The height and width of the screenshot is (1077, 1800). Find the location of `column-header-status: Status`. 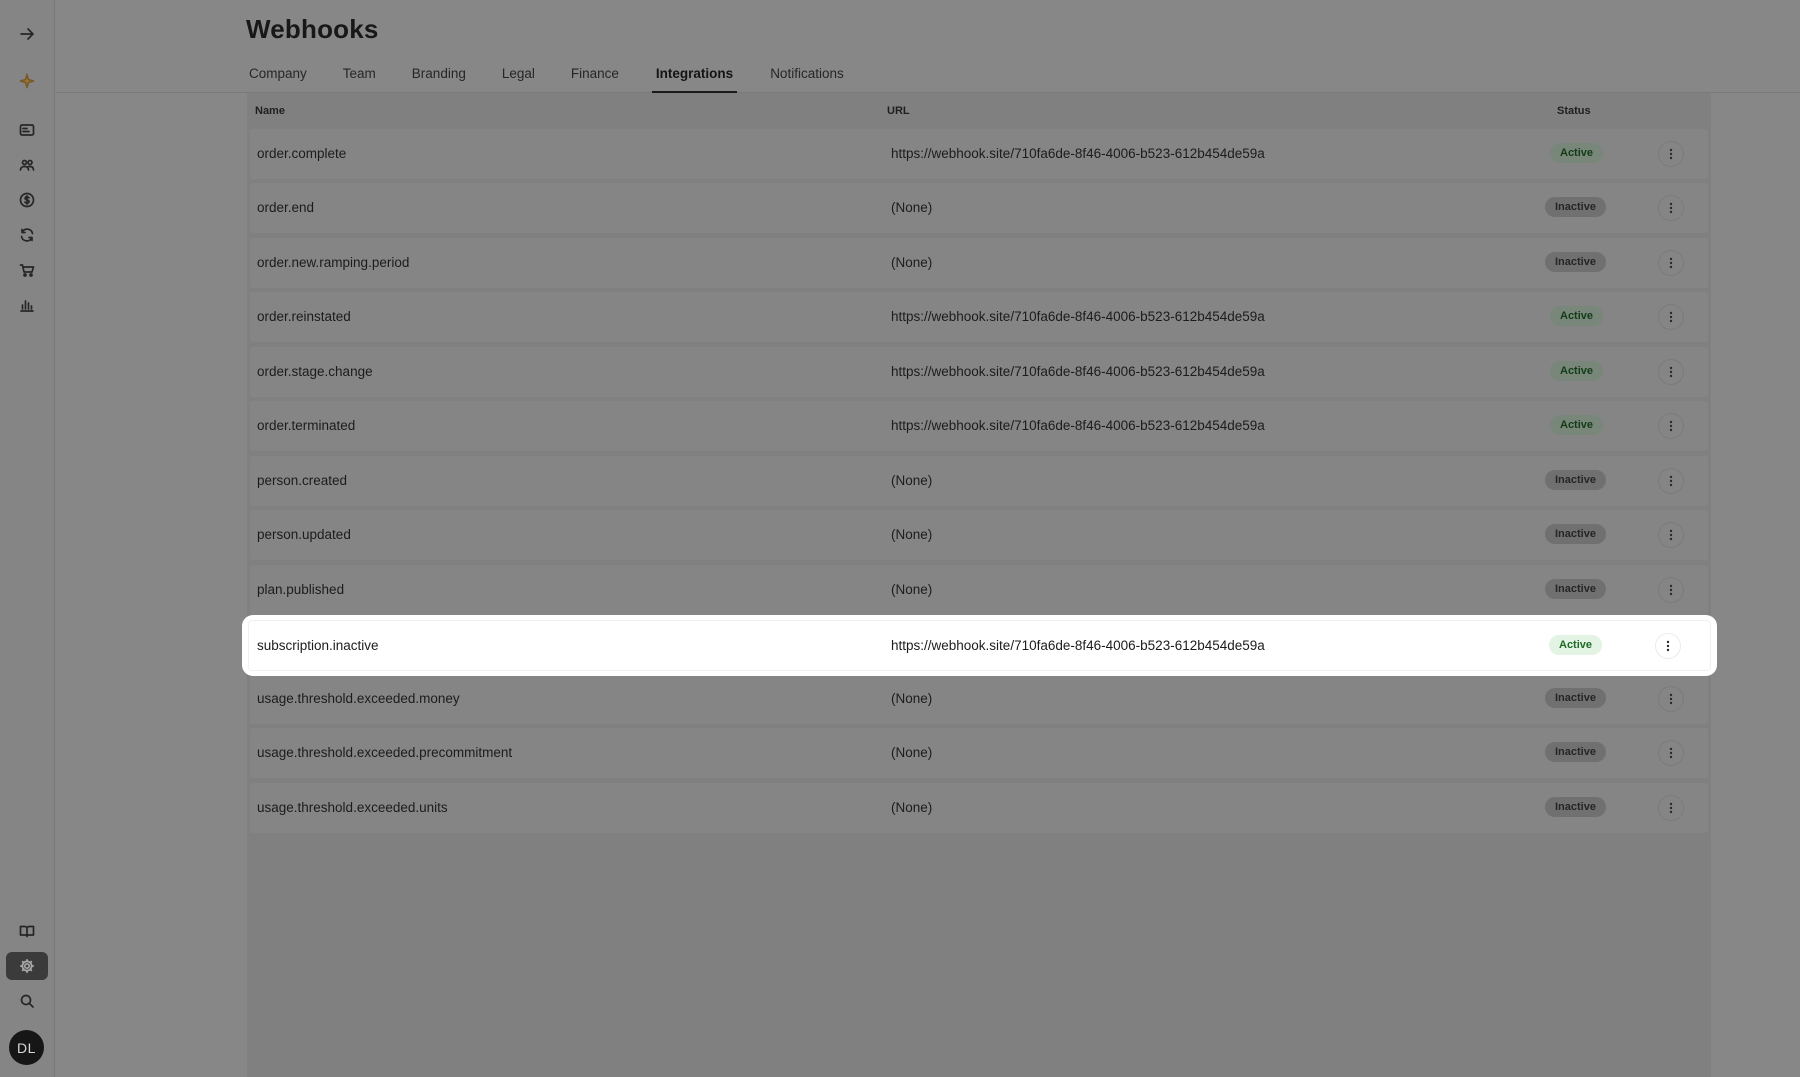

column-header-status: Status is located at coordinates (1574, 111).